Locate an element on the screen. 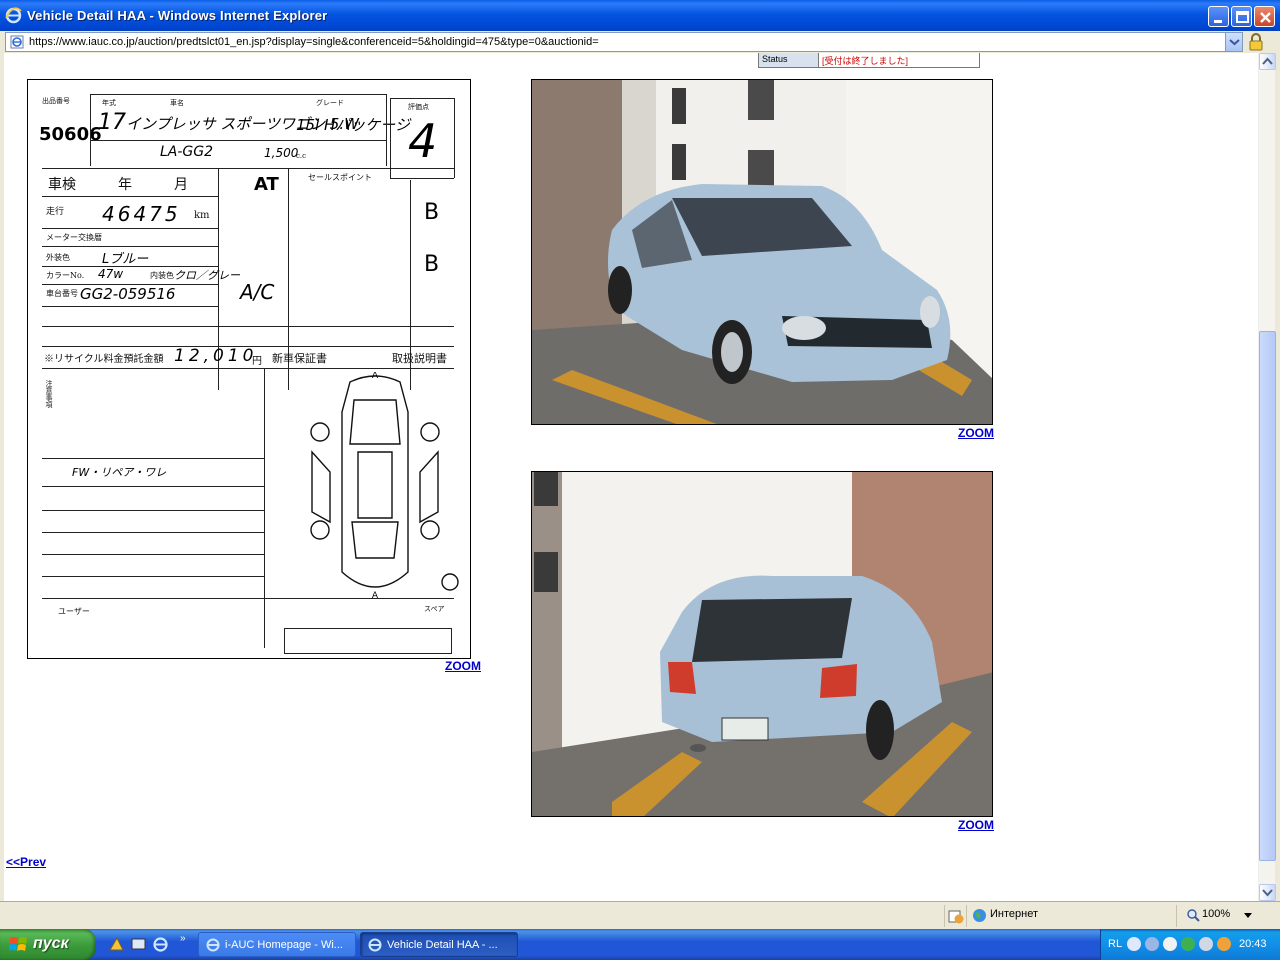  vertical-scrollbar is located at coordinates (1267, 477).